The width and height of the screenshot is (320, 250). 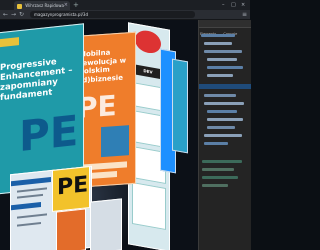 I want to click on layer-edge, so click(x=180, y=106).